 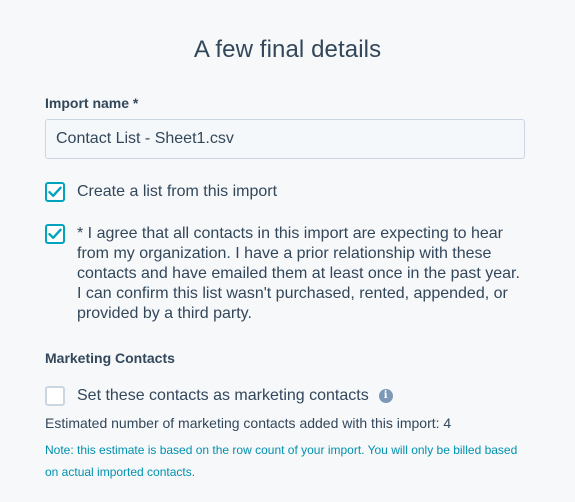 I want to click on marketing-contacts-heading: Marketing Contacts, so click(x=110, y=358).